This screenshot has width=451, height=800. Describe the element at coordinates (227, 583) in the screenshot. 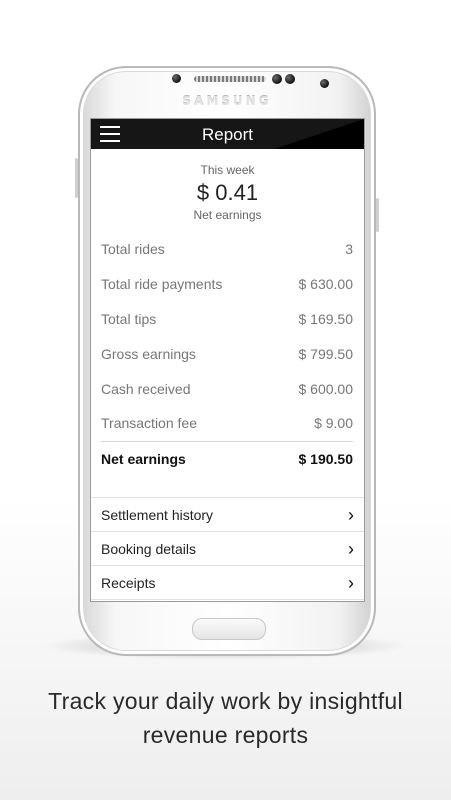

I see `receipts-link: Receipts ›` at that location.